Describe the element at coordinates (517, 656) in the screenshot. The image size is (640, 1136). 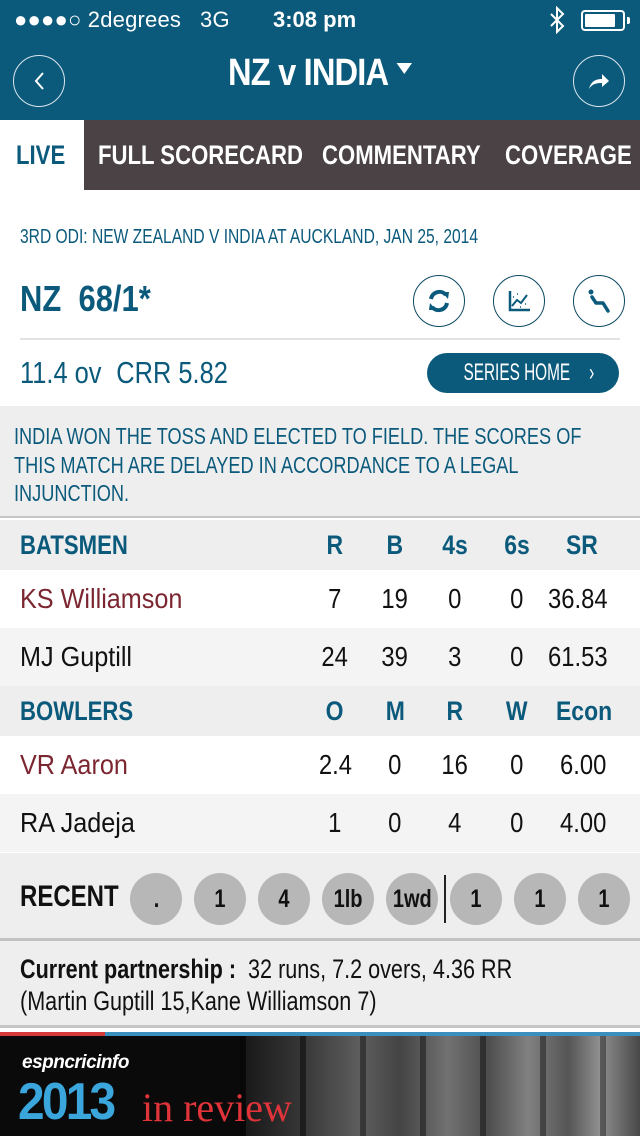
I see `batsman-sixes: 0` at that location.